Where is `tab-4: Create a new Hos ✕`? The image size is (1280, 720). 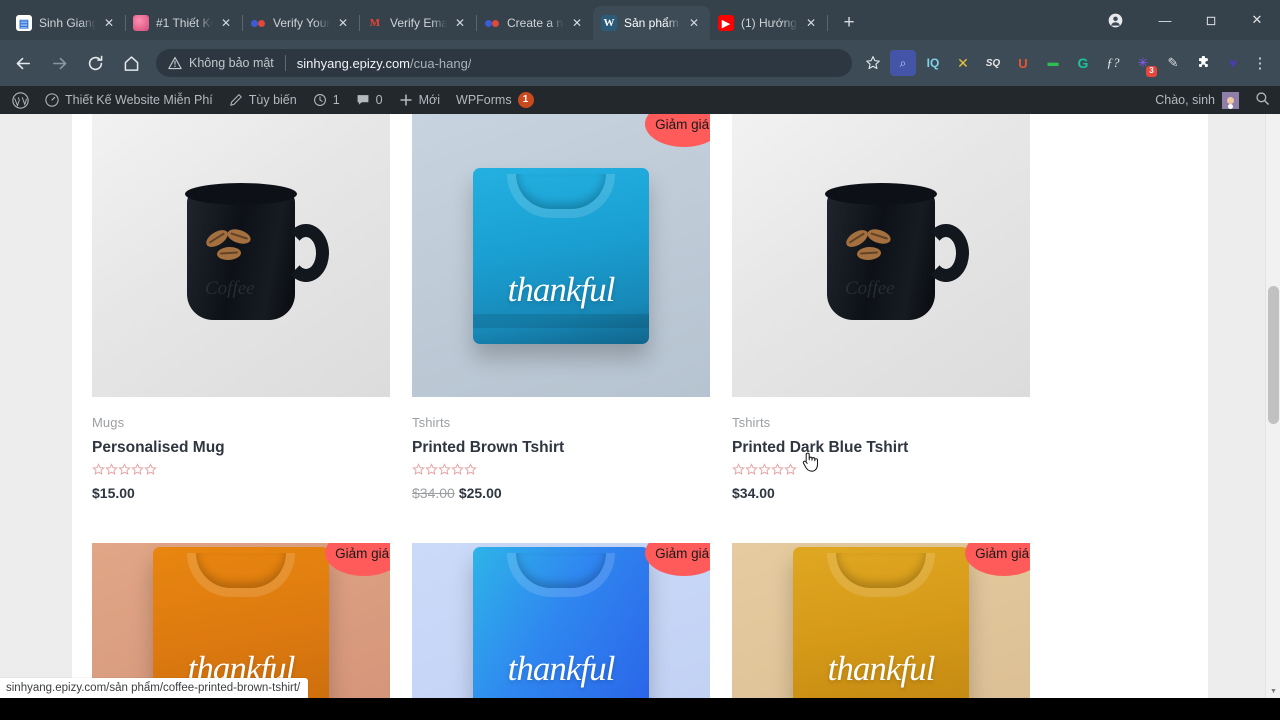
tab-4: Create a new Hos ✕ is located at coordinates (534, 23).